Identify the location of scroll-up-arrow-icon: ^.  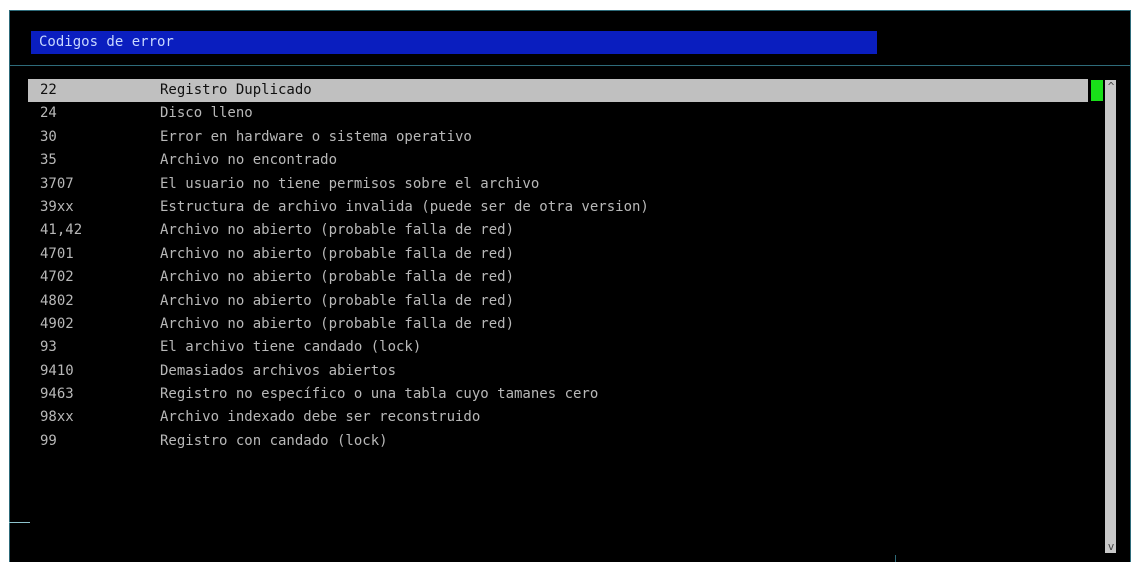
(1111, 87).